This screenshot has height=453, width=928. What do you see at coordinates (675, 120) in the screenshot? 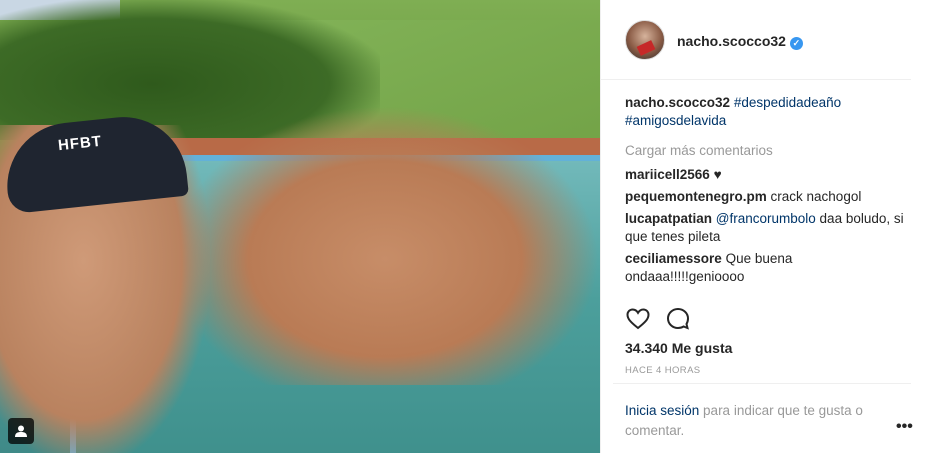
I see `hashtag: #amigosdelavida` at bounding box center [675, 120].